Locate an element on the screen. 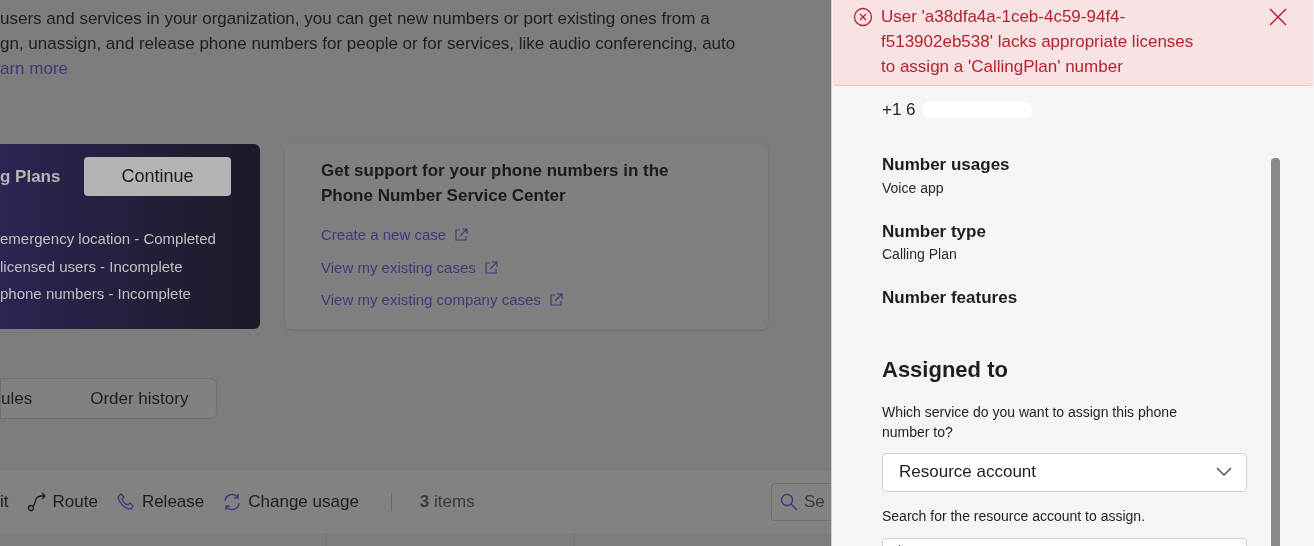 This screenshot has width=1314, height=546. service-dropdown: Resource account is located at coordinates (1064, 472).